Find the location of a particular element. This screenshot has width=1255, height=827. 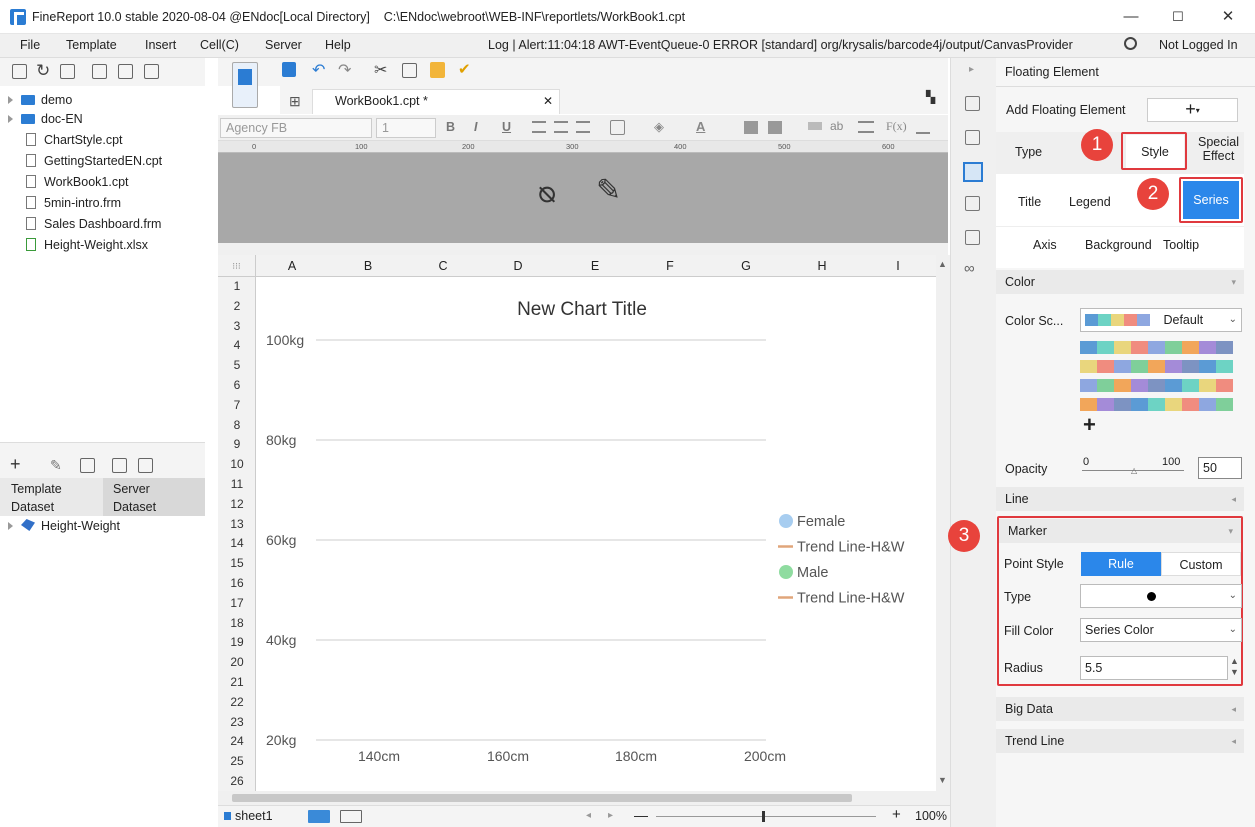

row-header: 17 is located at coordinates (237, 603).